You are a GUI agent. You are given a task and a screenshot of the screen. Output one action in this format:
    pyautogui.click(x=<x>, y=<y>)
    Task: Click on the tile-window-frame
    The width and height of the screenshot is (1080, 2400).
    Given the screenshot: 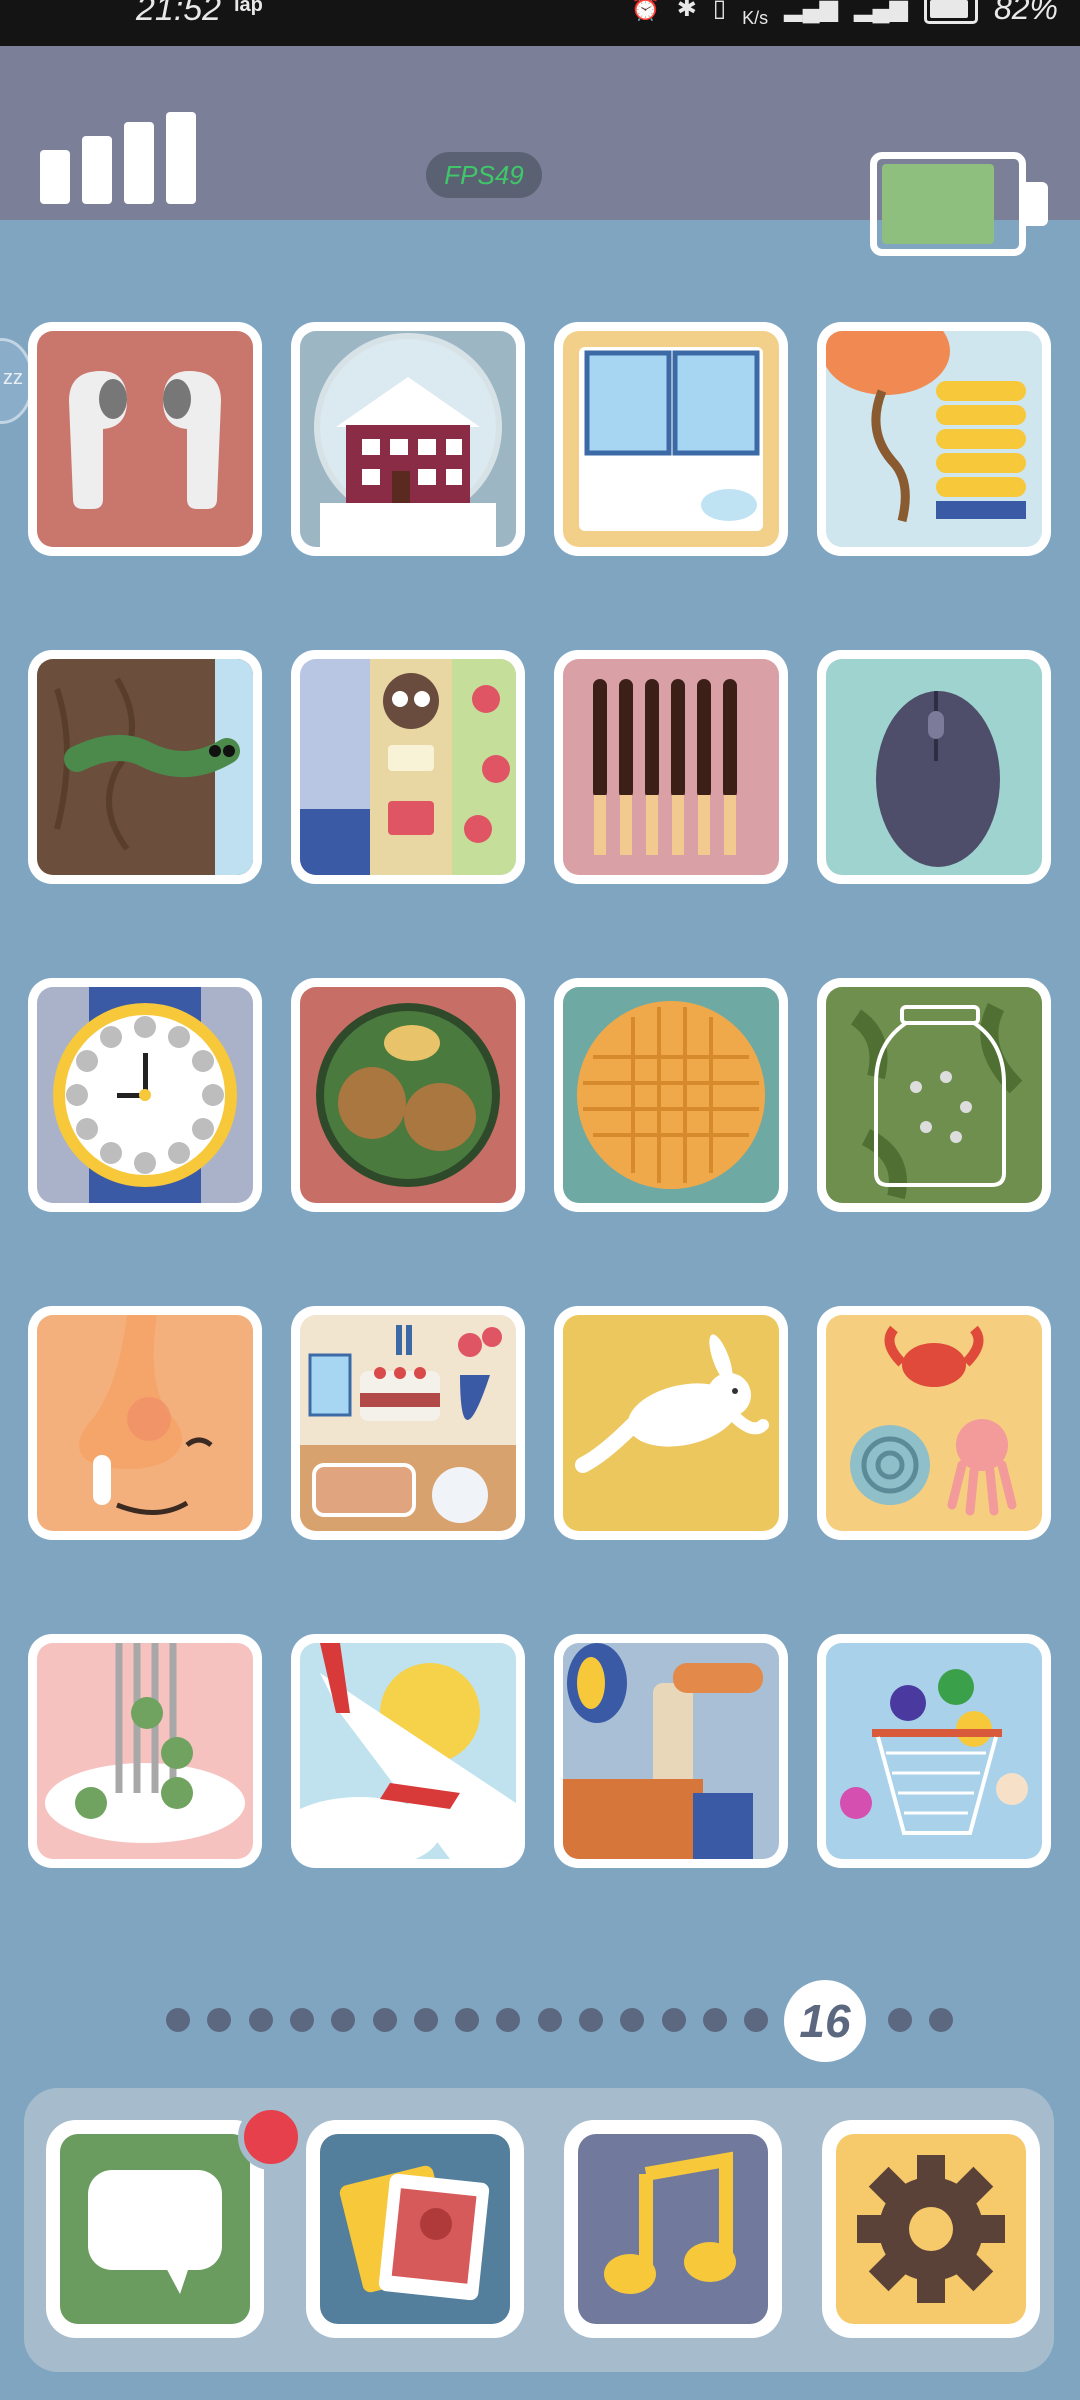 What is the action you would take?
    pyautogui.click(x=671, y=439)
    